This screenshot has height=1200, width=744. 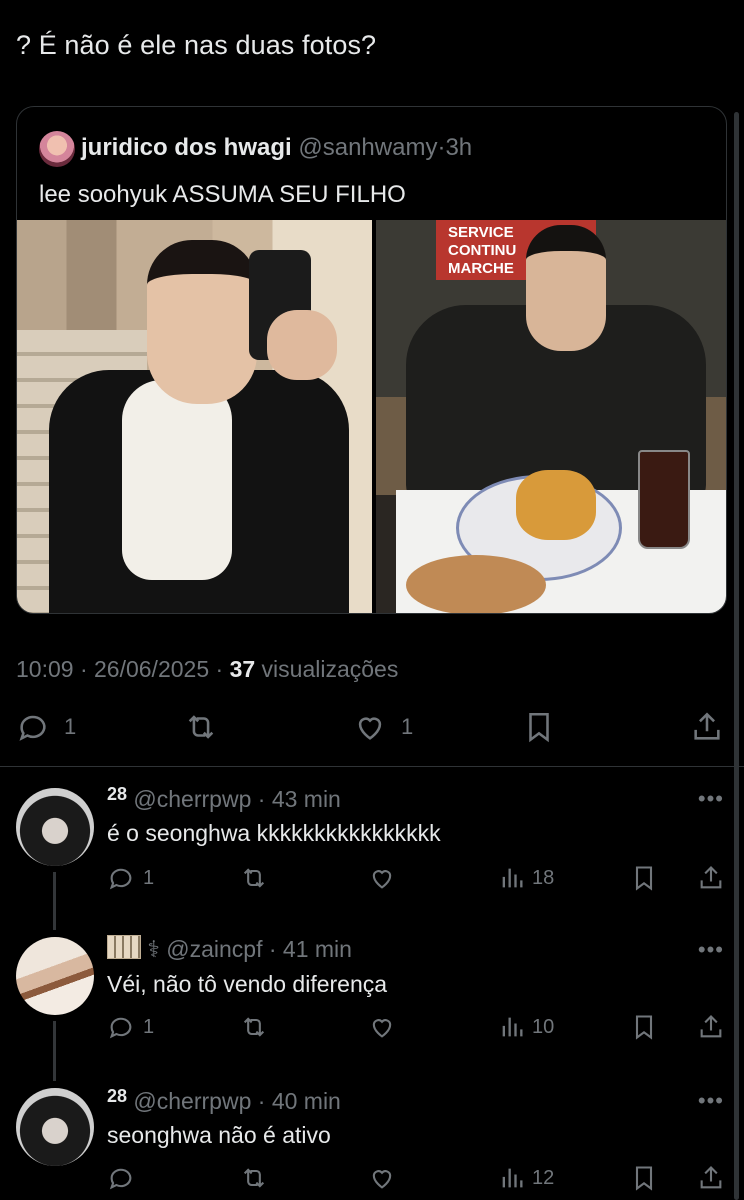 I want to click on reply-time: · 43 min, so click(x=299, y=799).